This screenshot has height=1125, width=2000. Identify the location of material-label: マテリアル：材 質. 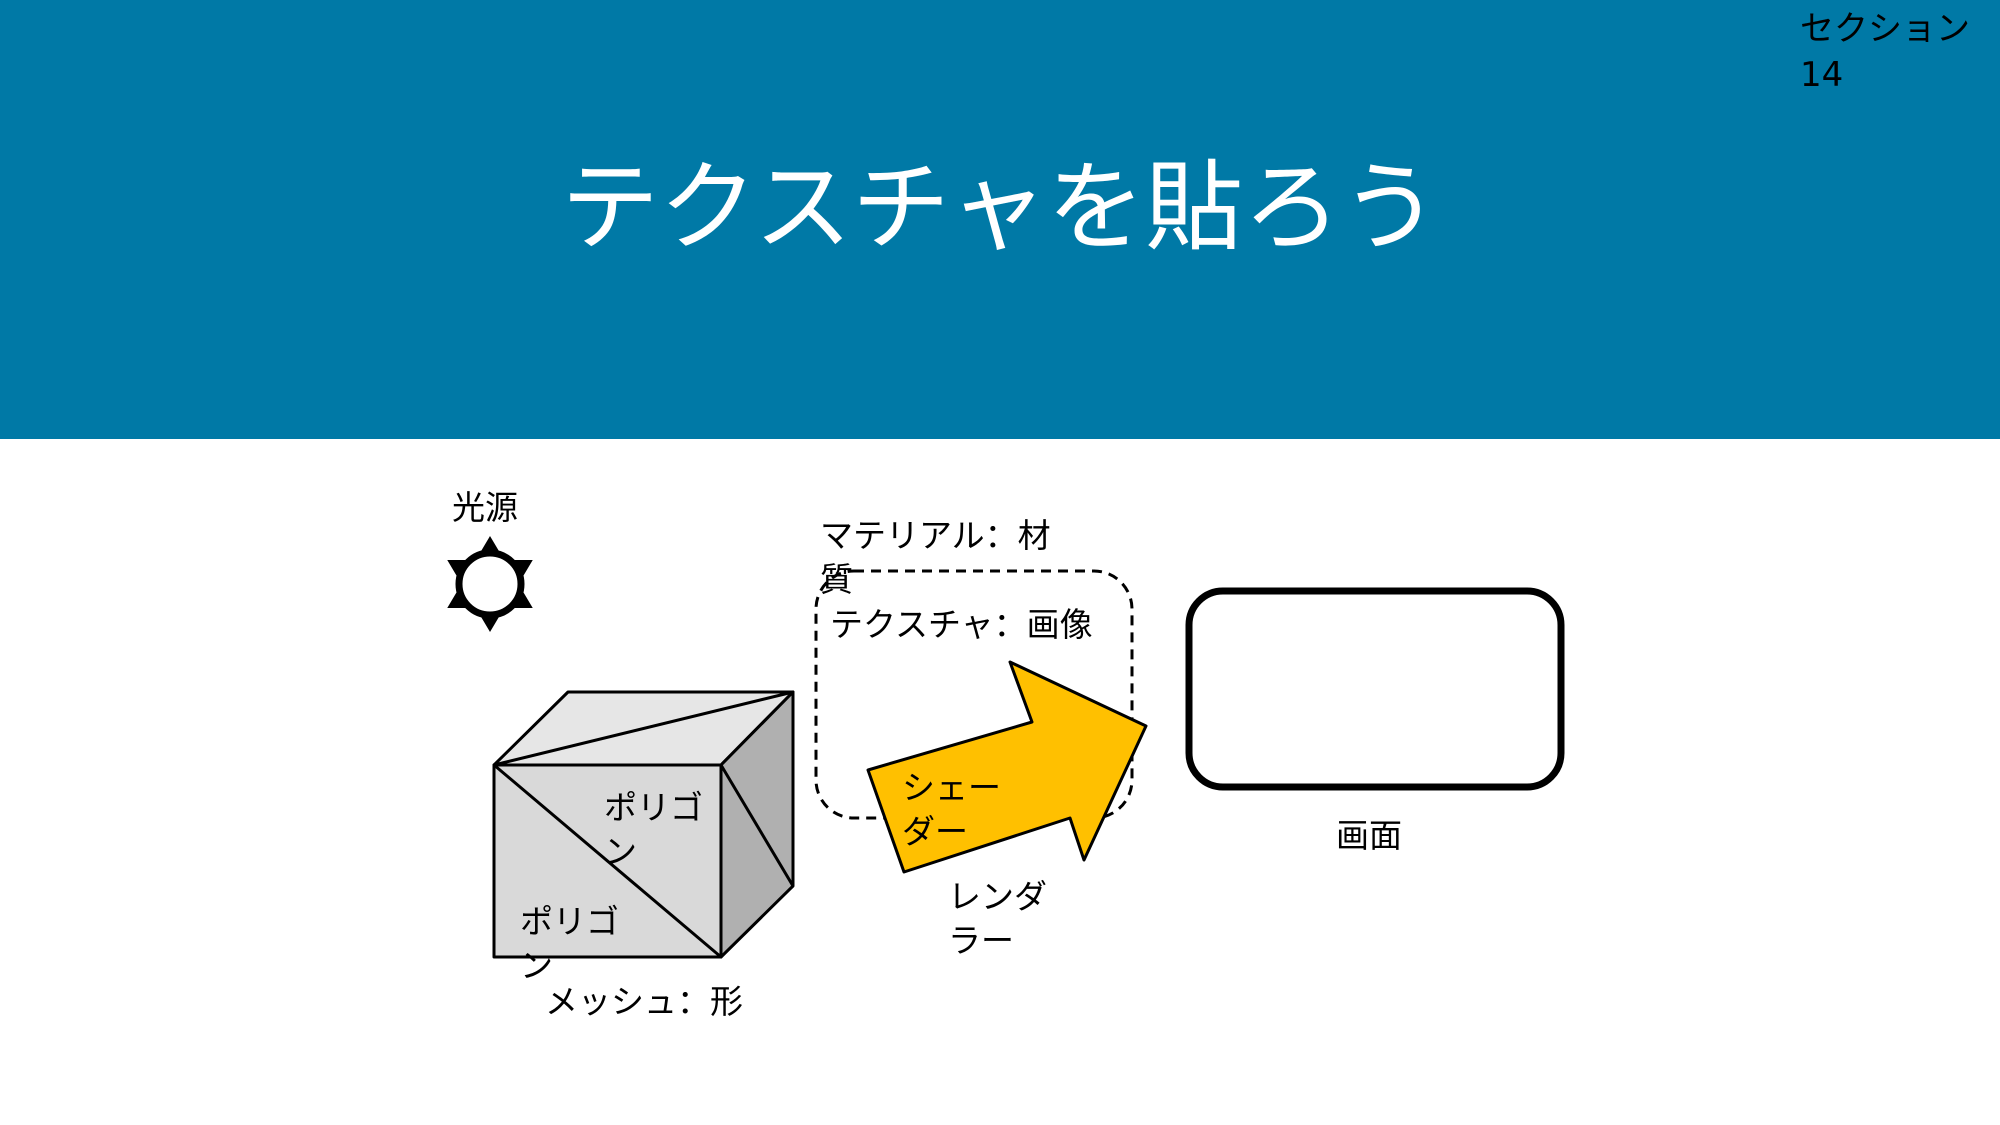
(935, 557).